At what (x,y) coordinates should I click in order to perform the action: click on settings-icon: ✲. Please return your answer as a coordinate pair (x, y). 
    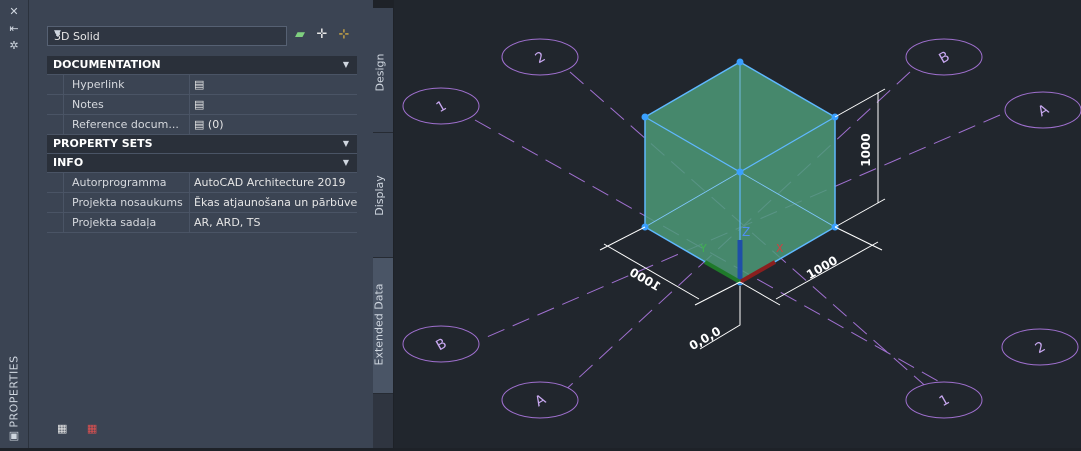
    Looking at the image, I should click on (14, 46).